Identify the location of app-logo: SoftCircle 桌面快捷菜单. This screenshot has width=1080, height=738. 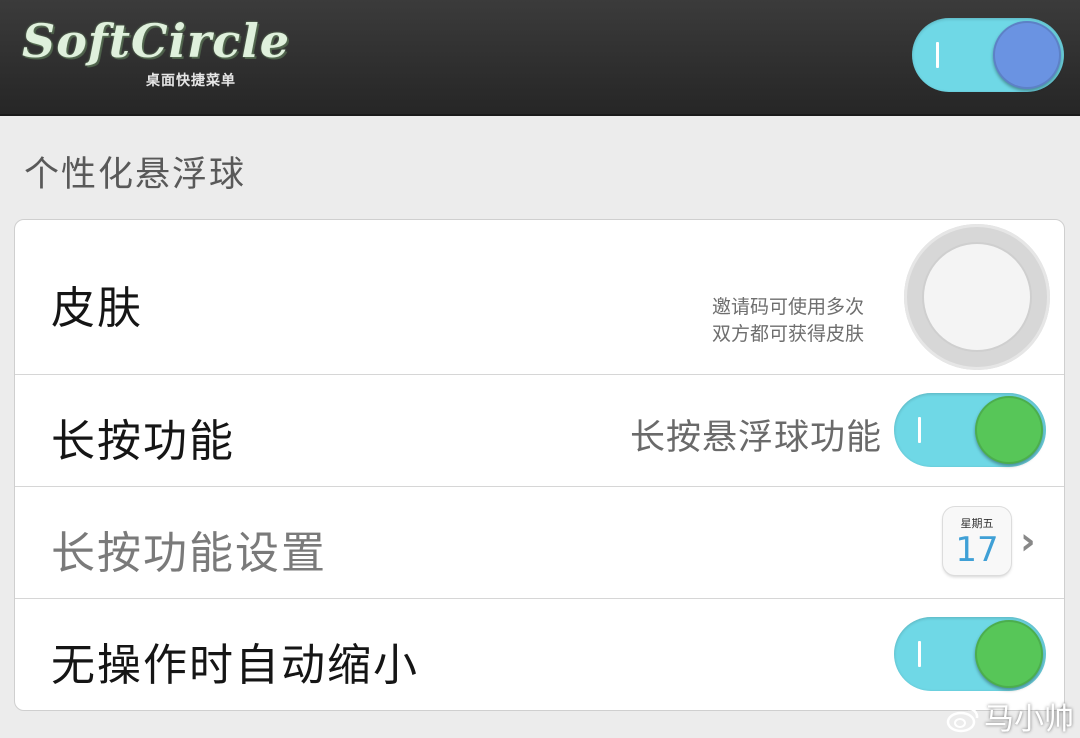
(155, 54).